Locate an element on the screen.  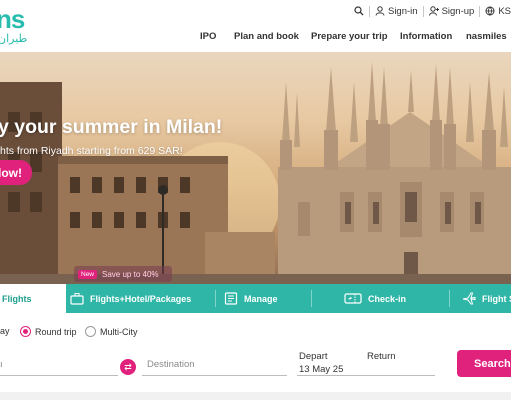
destination-field: Destination is located at coordinates (214, 365).